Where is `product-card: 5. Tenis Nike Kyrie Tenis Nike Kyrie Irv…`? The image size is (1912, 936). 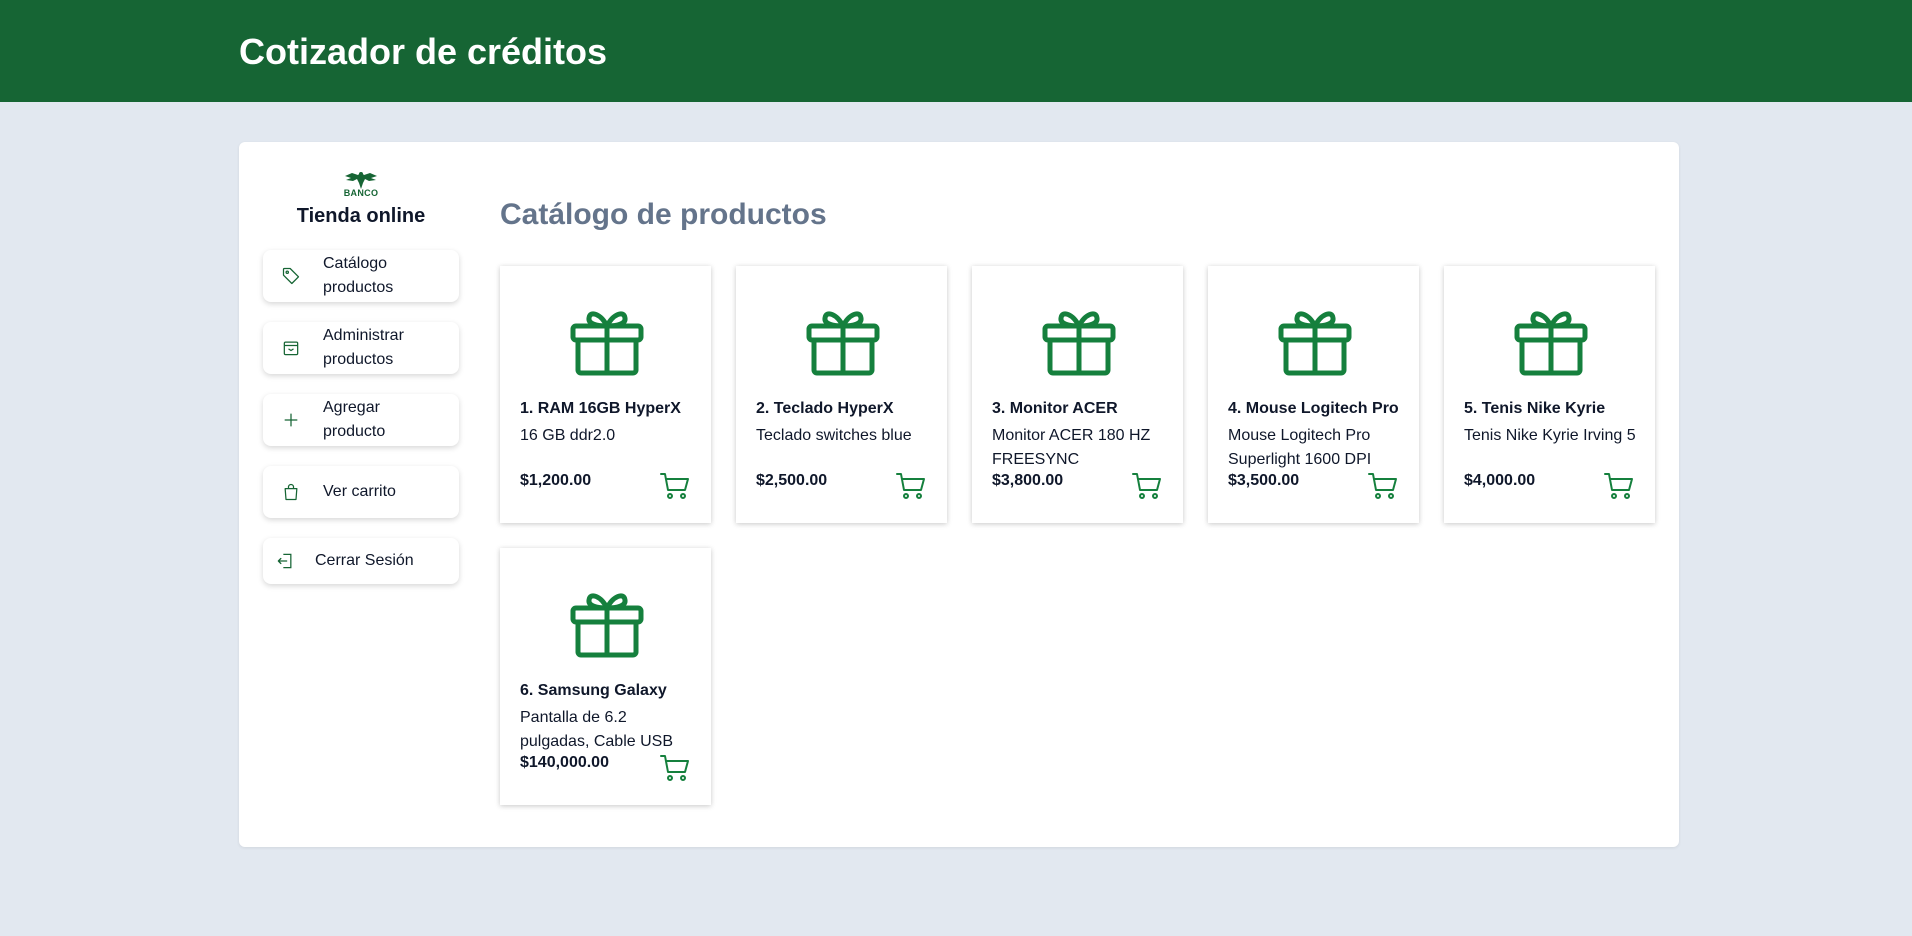
product-card: 5. Tenis Nike Kyrie Tenis Nike Kyrie Irv… is located at coordinates (1549, 394).